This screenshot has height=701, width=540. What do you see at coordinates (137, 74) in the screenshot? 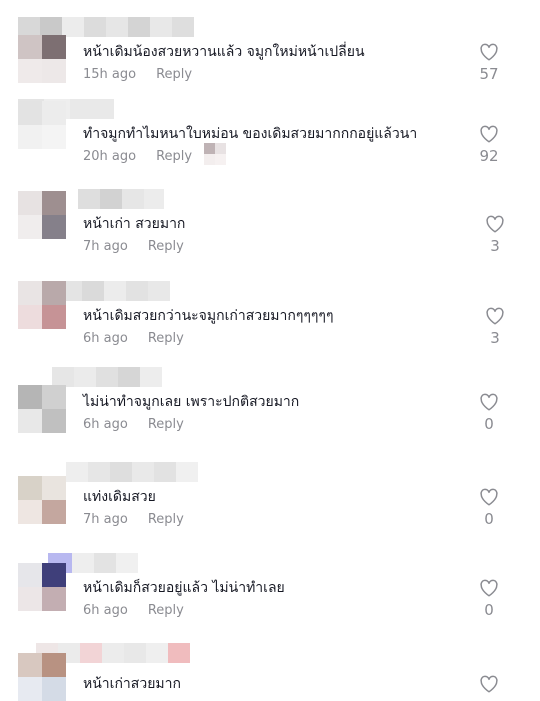
I see `comment-meta: 15h ago Reply` at bounding box center [137, 74].